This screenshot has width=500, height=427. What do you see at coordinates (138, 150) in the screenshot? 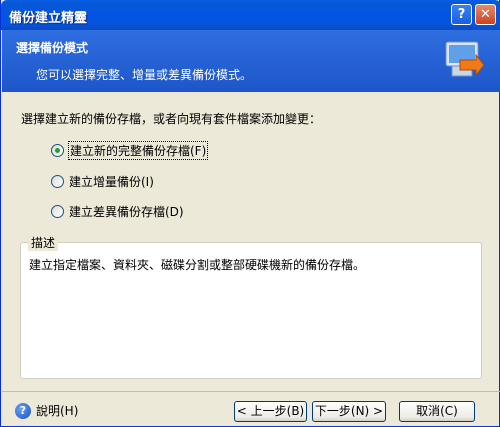
I see `option-full-backup-label: 建立新的完整備份存檔(F)` at bounding box center [138, 150].